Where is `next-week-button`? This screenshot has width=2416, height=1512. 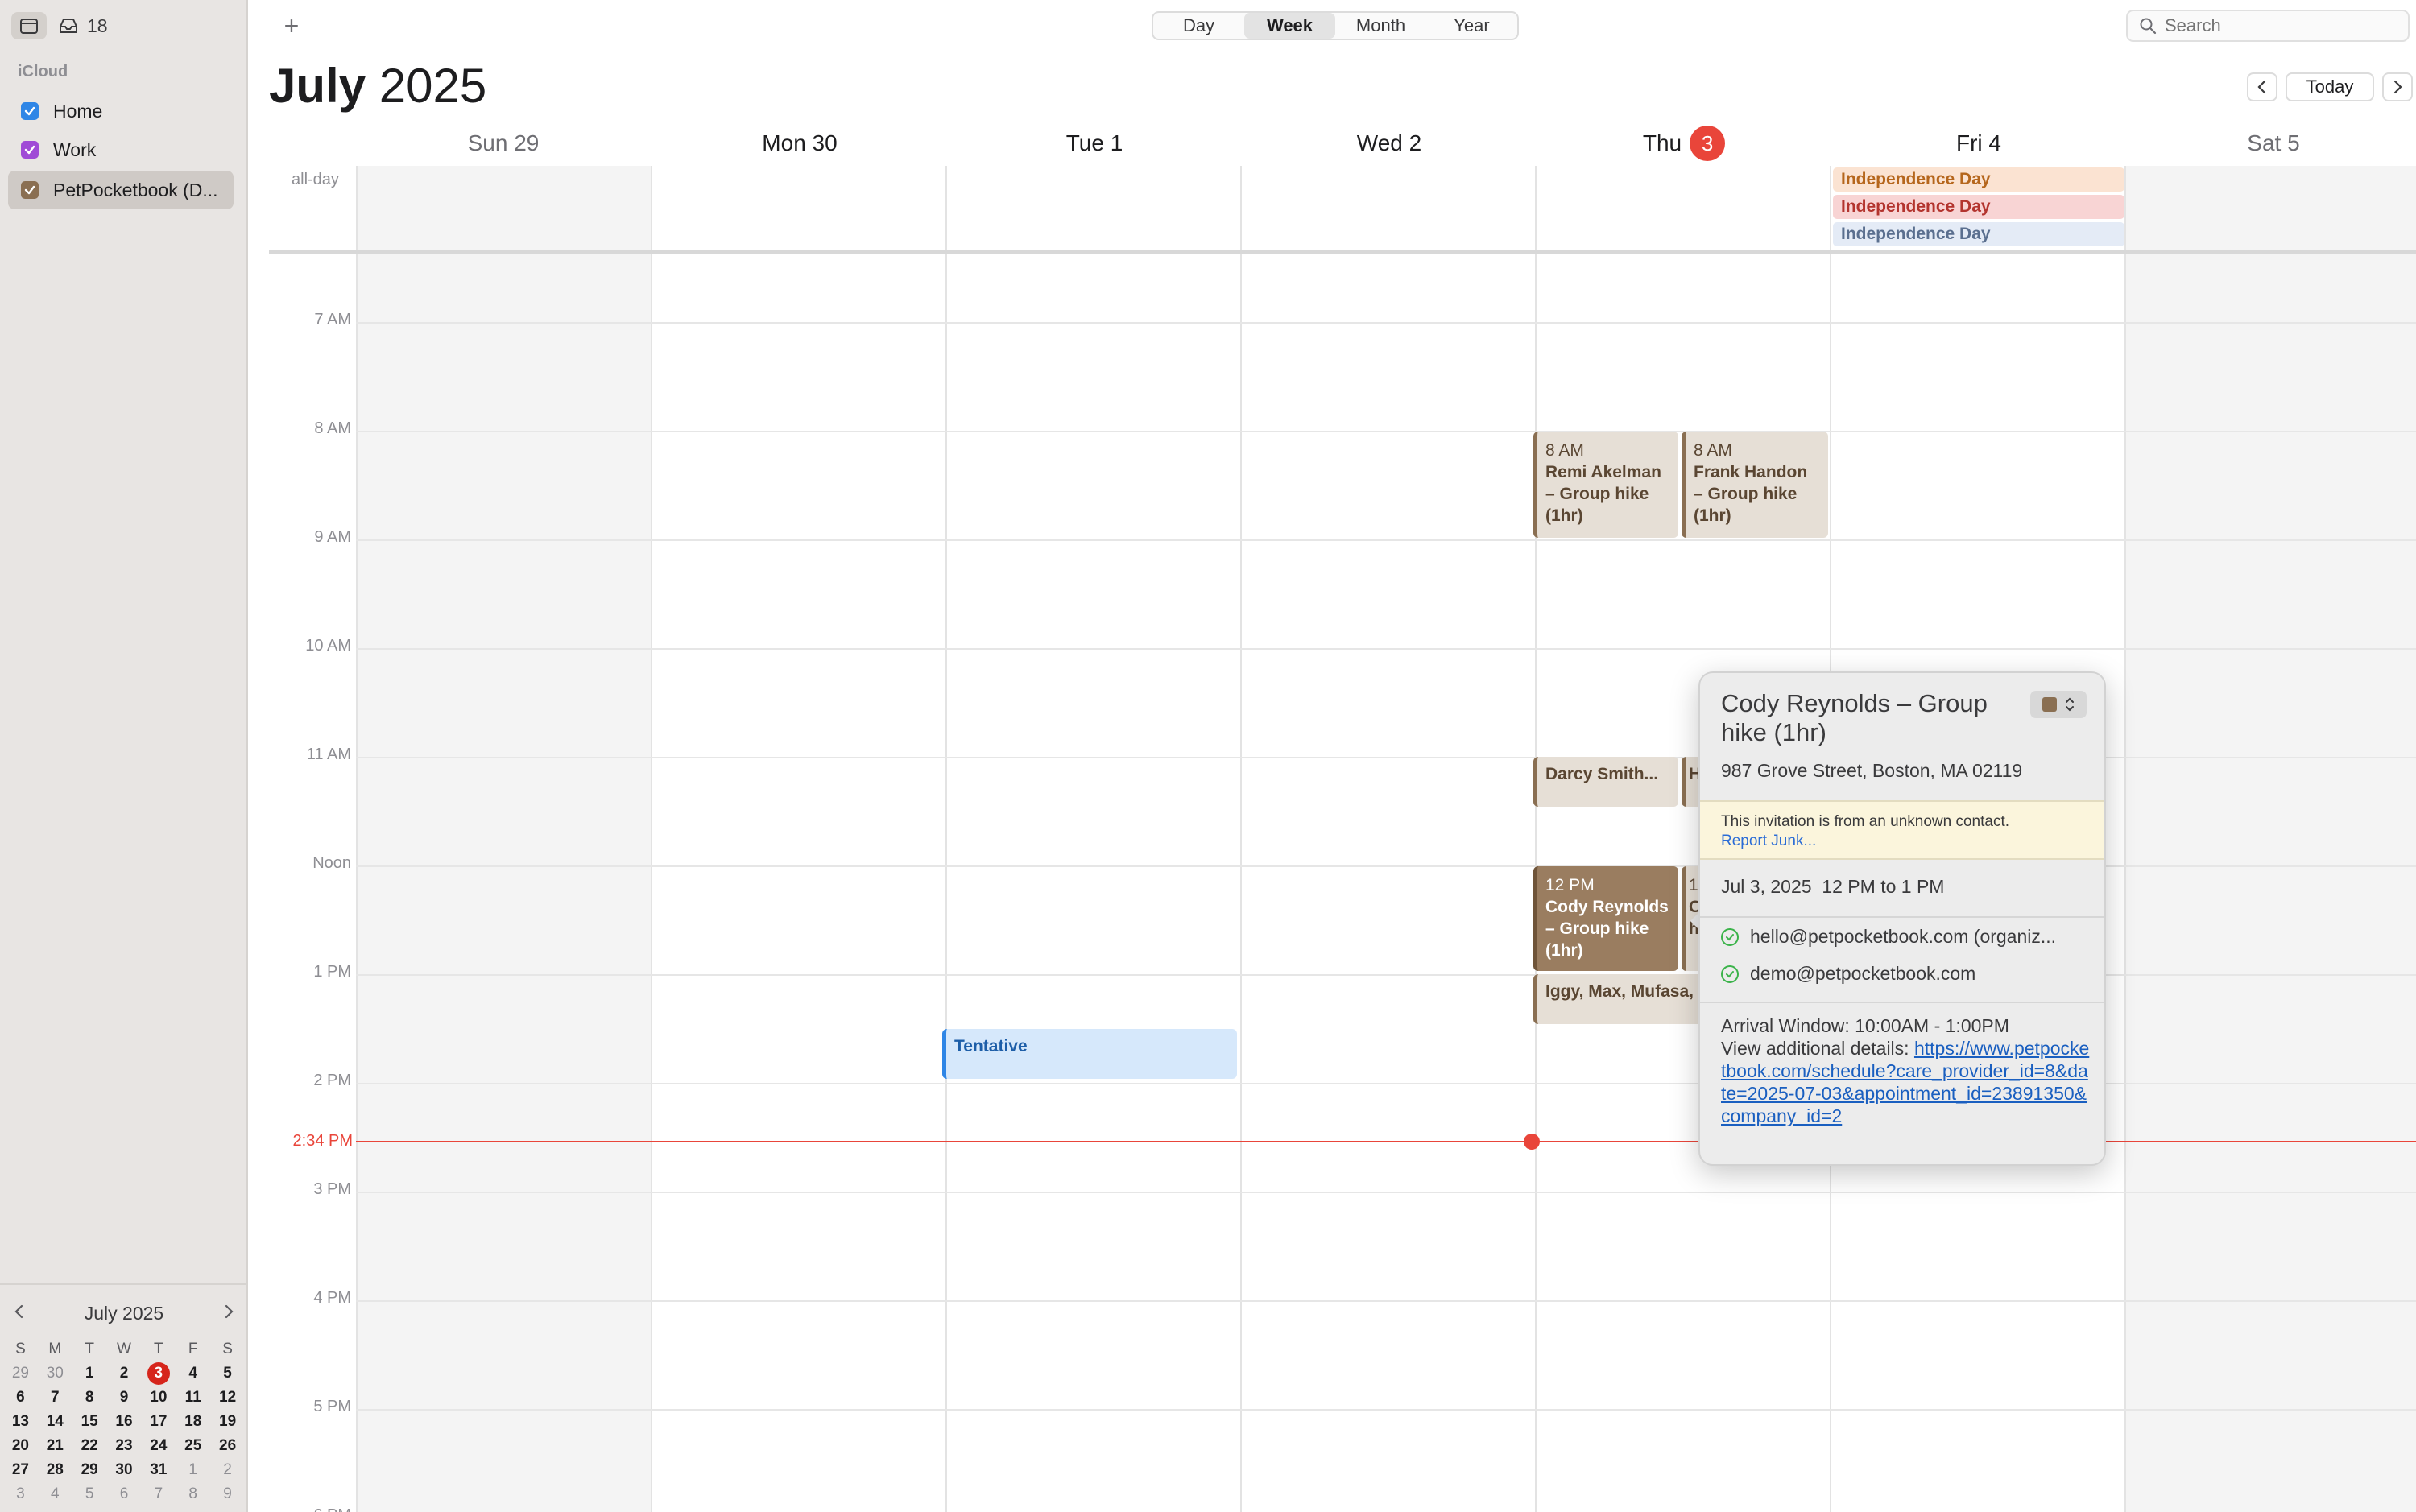 next-week-button is located at coordinates (2397, 86).